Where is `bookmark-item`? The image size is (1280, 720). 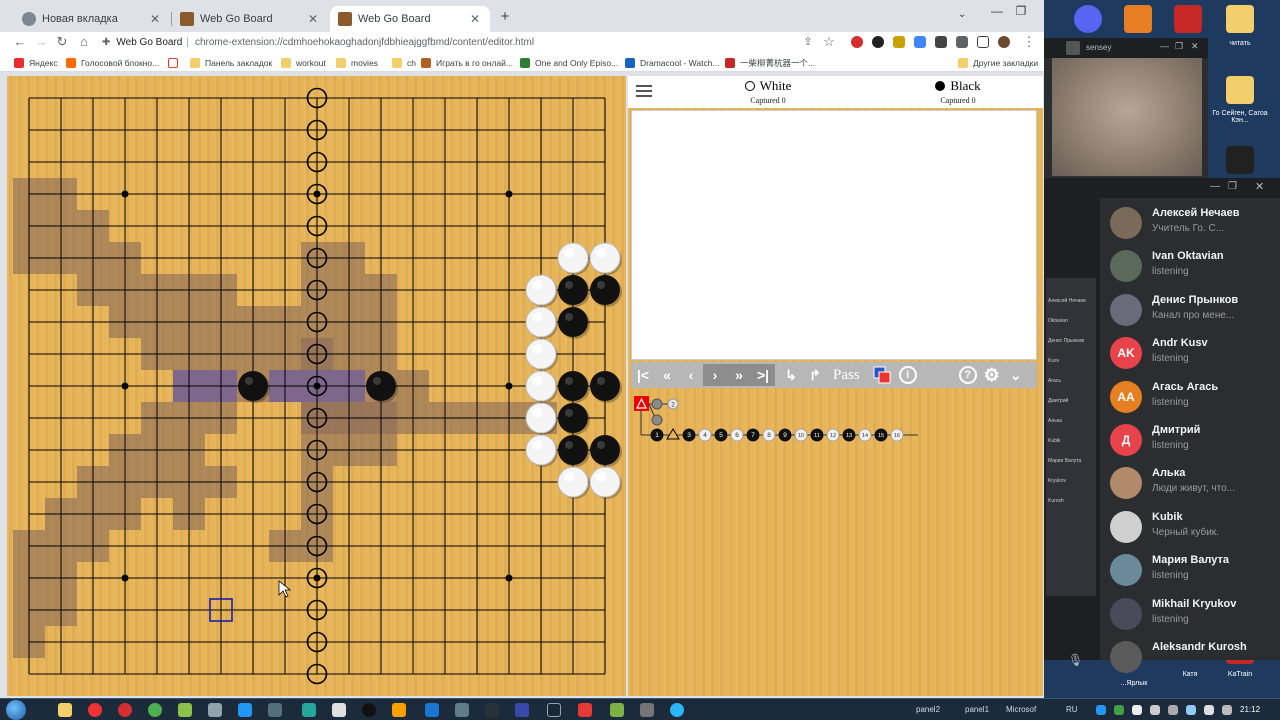 bookmark-item is located at coordinates (175, 63).